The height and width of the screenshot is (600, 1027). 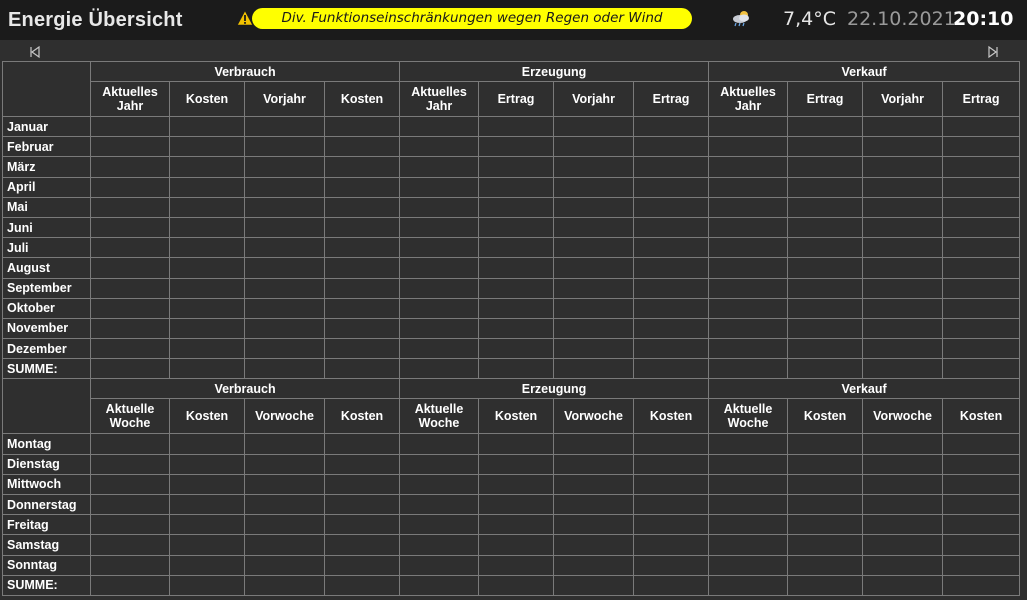 I want to click on table-row: Februar, so click(x=511, y=147).